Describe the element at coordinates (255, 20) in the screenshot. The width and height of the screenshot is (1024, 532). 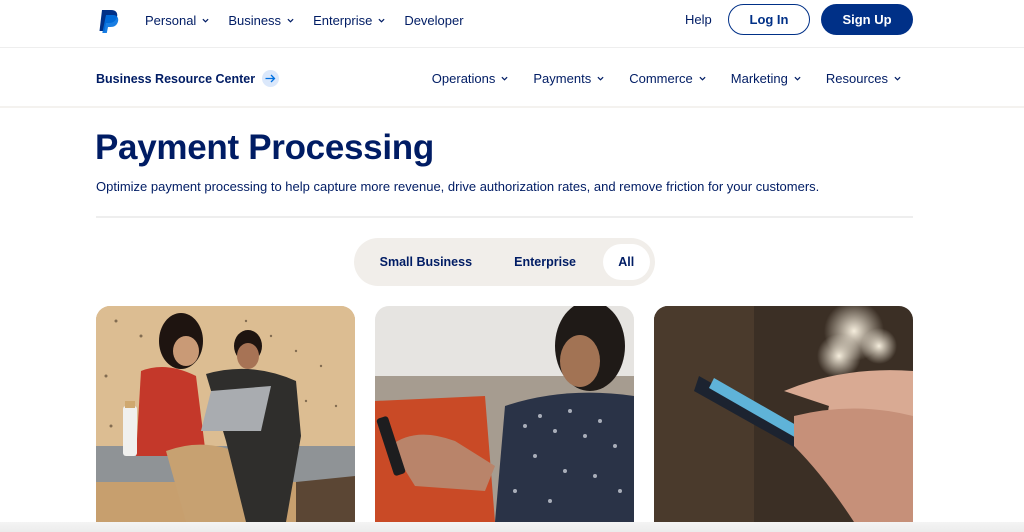
I see `nav-business-label: Business` at that location.